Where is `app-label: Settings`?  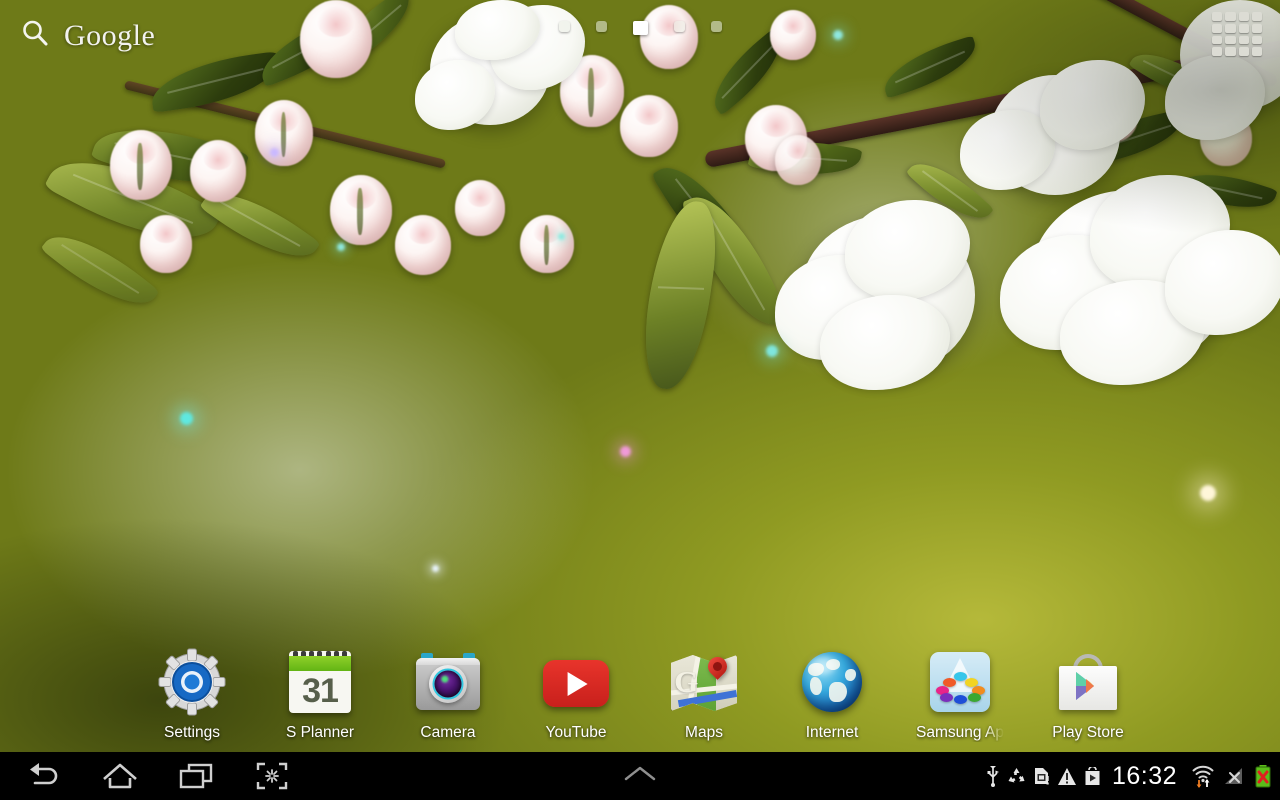 app-label: Settings is located at coordinates (191, 732).